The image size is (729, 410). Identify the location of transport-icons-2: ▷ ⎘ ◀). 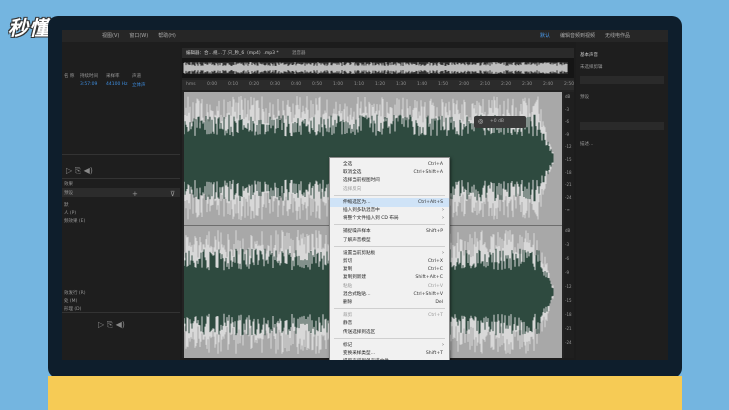
(111, 325).